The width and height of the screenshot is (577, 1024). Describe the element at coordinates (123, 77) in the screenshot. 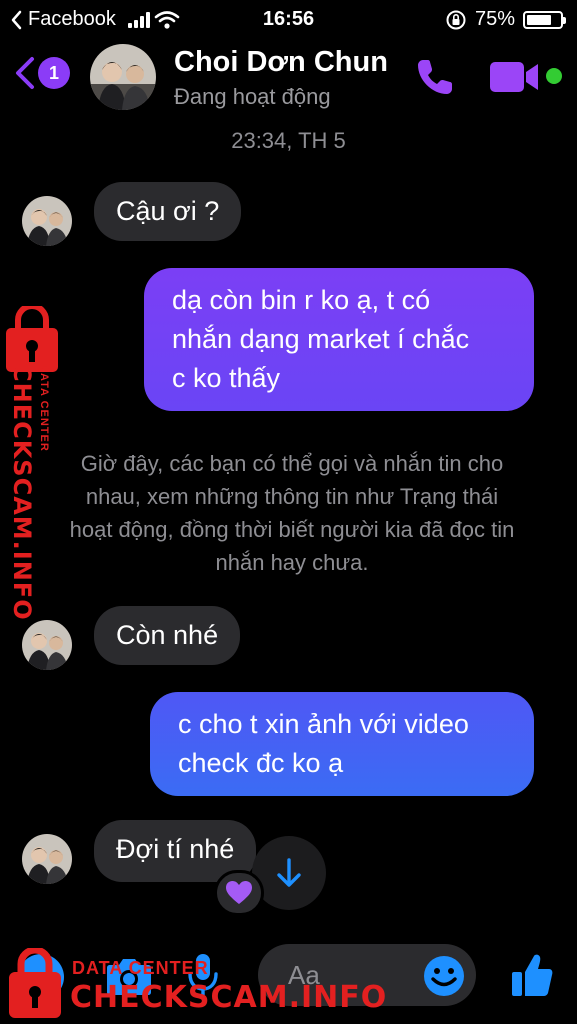

I see `contact-avatar` at that location.